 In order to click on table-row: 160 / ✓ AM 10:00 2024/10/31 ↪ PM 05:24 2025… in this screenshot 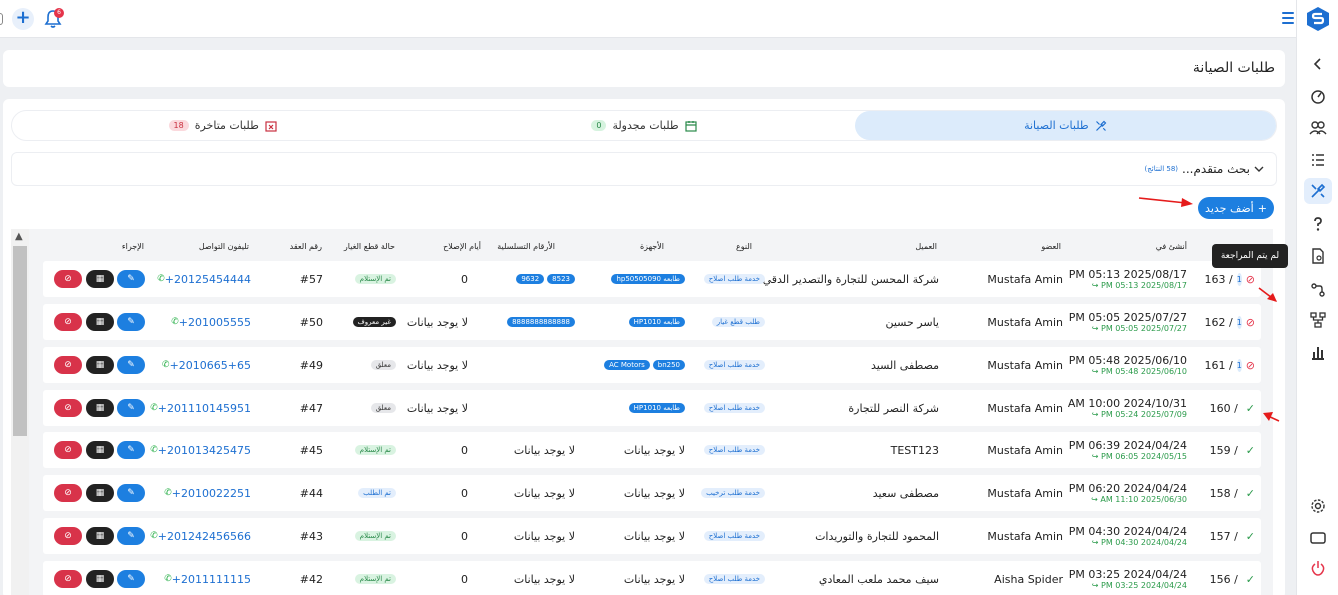, I will do `click(652, 408)`.